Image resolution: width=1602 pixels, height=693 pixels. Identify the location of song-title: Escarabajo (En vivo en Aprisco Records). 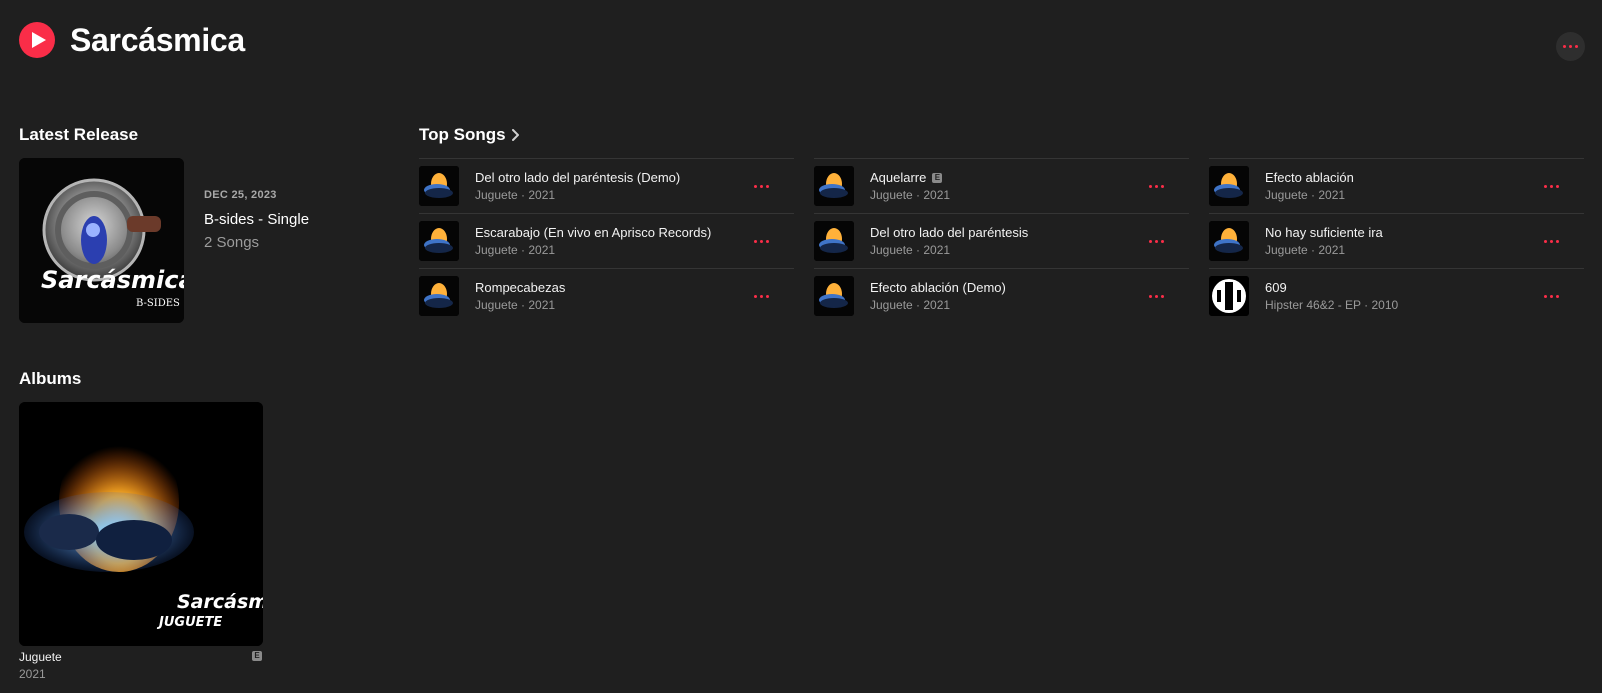
(593, 232).